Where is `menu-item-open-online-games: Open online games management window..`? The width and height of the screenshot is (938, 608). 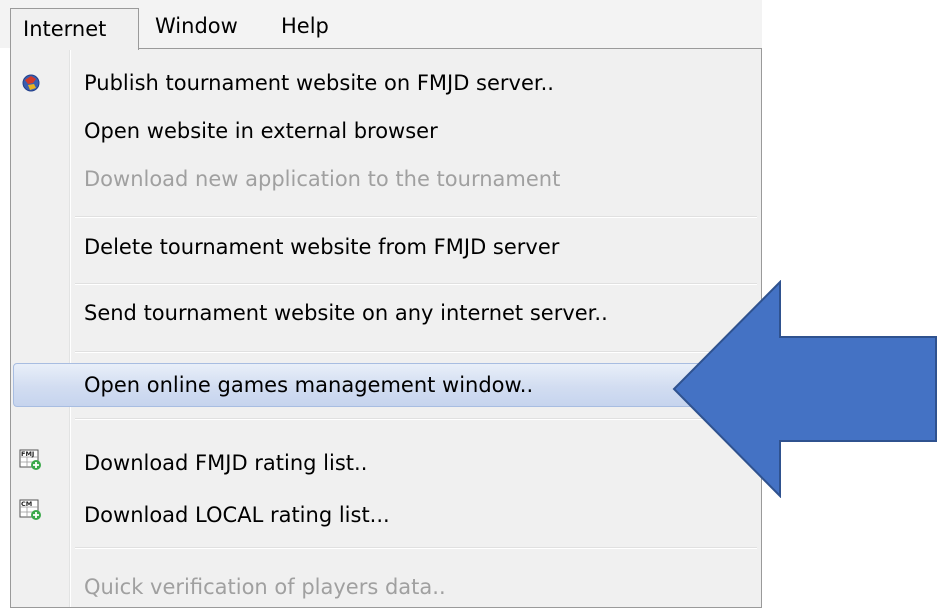 menu-item-open-online-games: Open online games management window.. is located at coordinates (386, 385).